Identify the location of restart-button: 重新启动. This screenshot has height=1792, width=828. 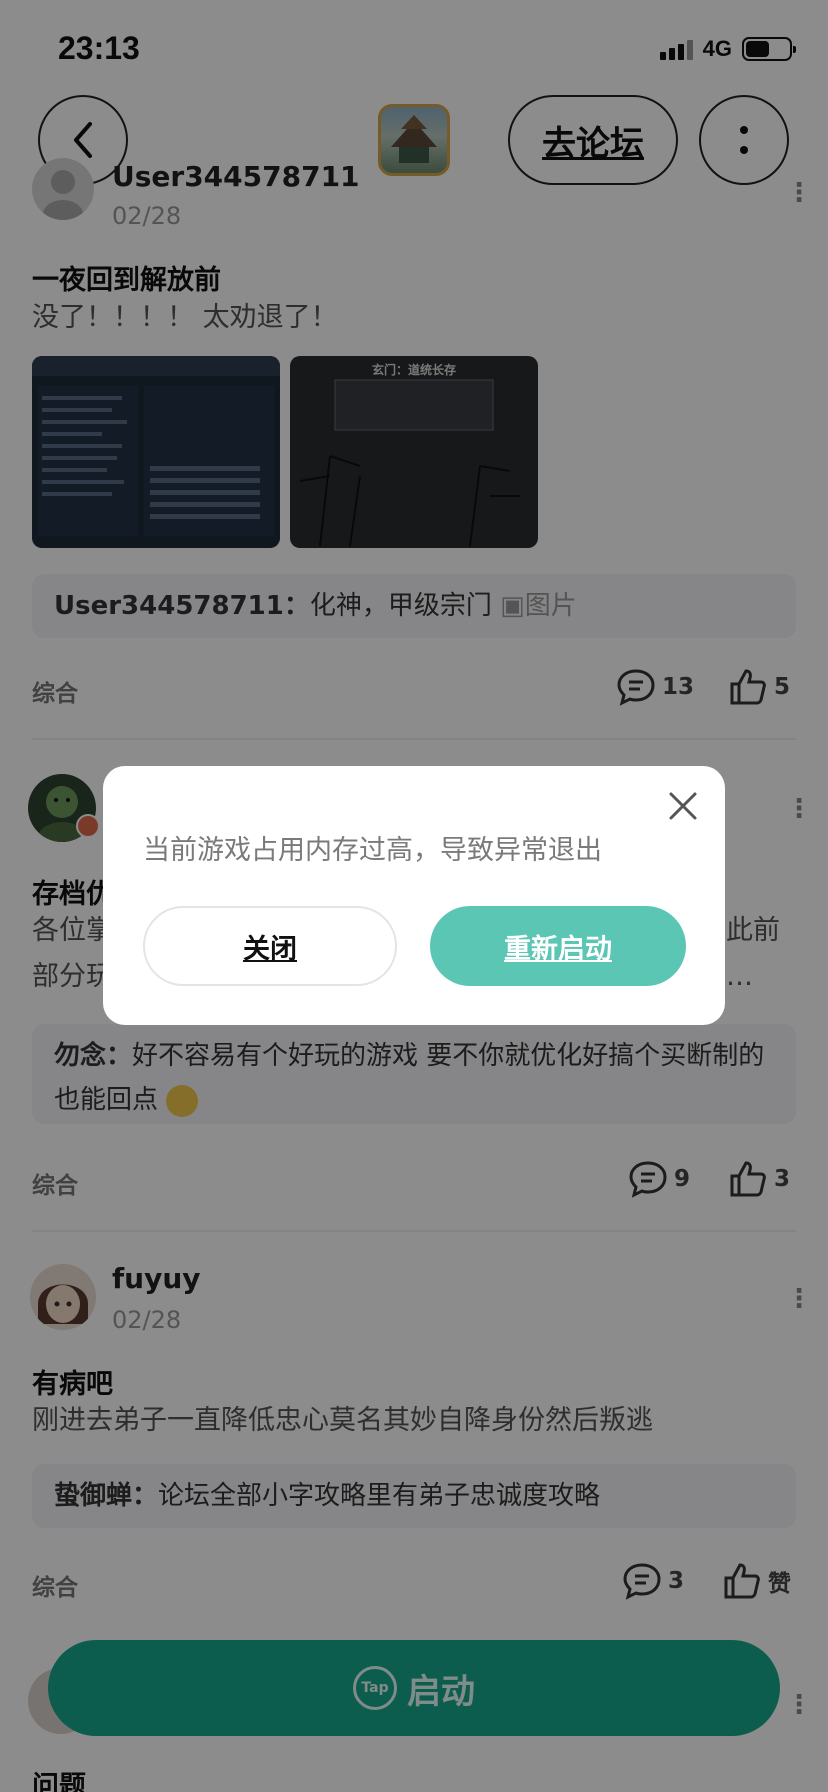
(558, 946).